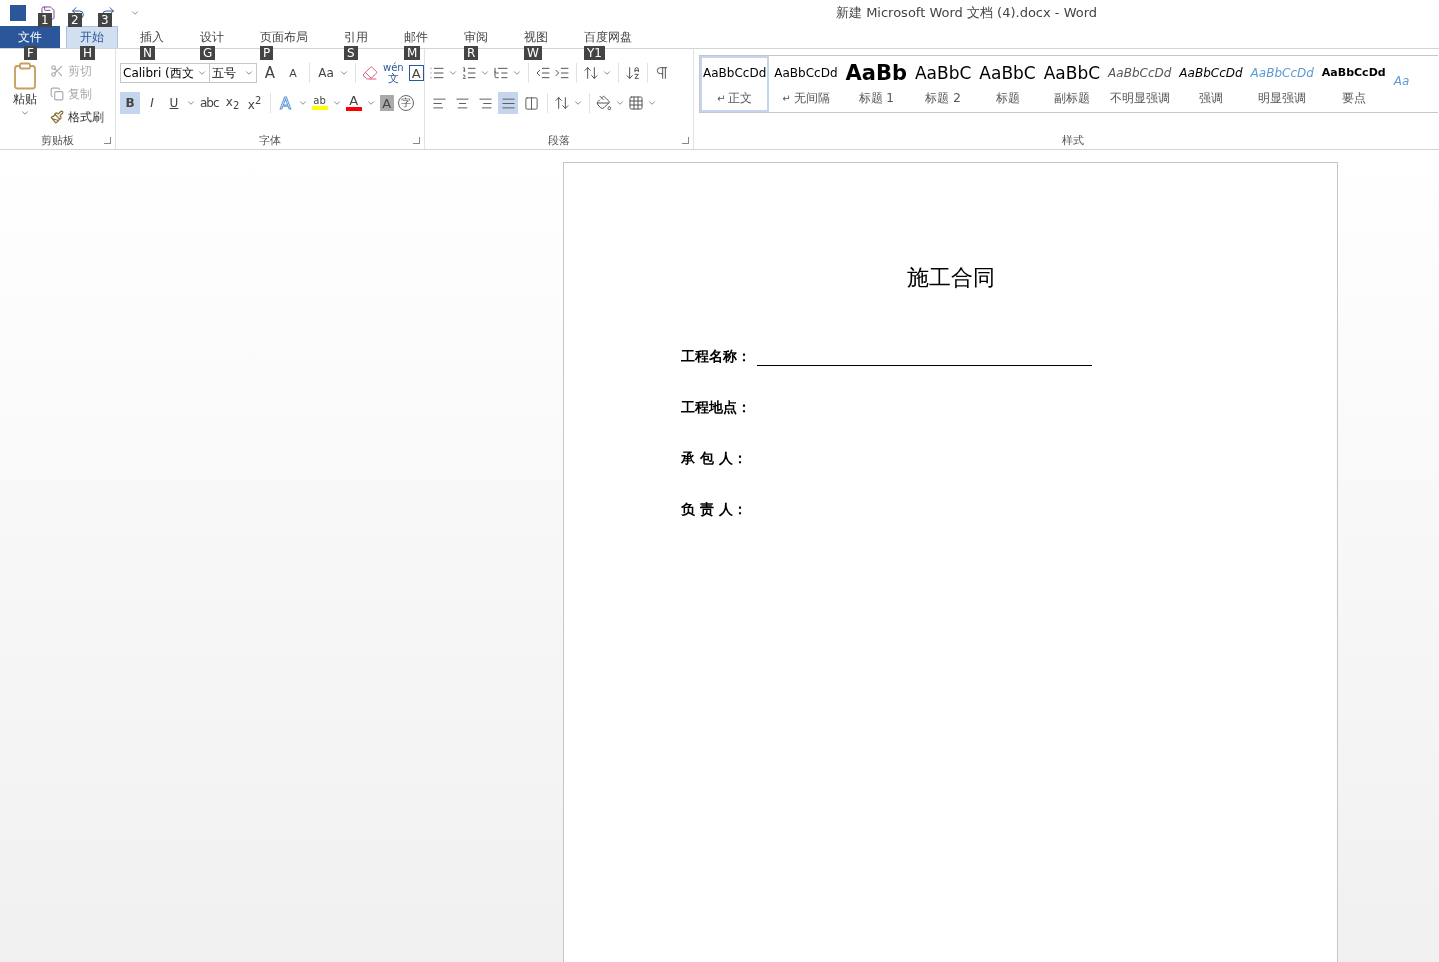 Image resolution: width=1439 pixels, height=962 pixels. I want to click on keytip-tooltip: M, so click(412, 53).